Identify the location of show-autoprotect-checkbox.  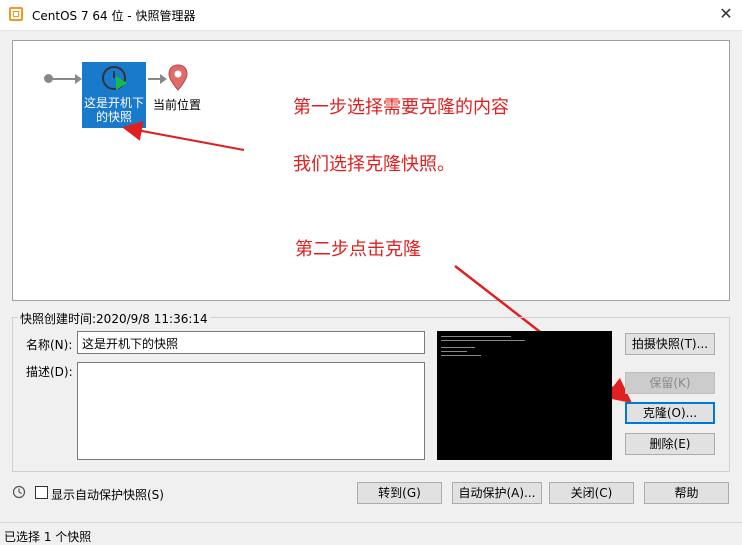
(41, 492).